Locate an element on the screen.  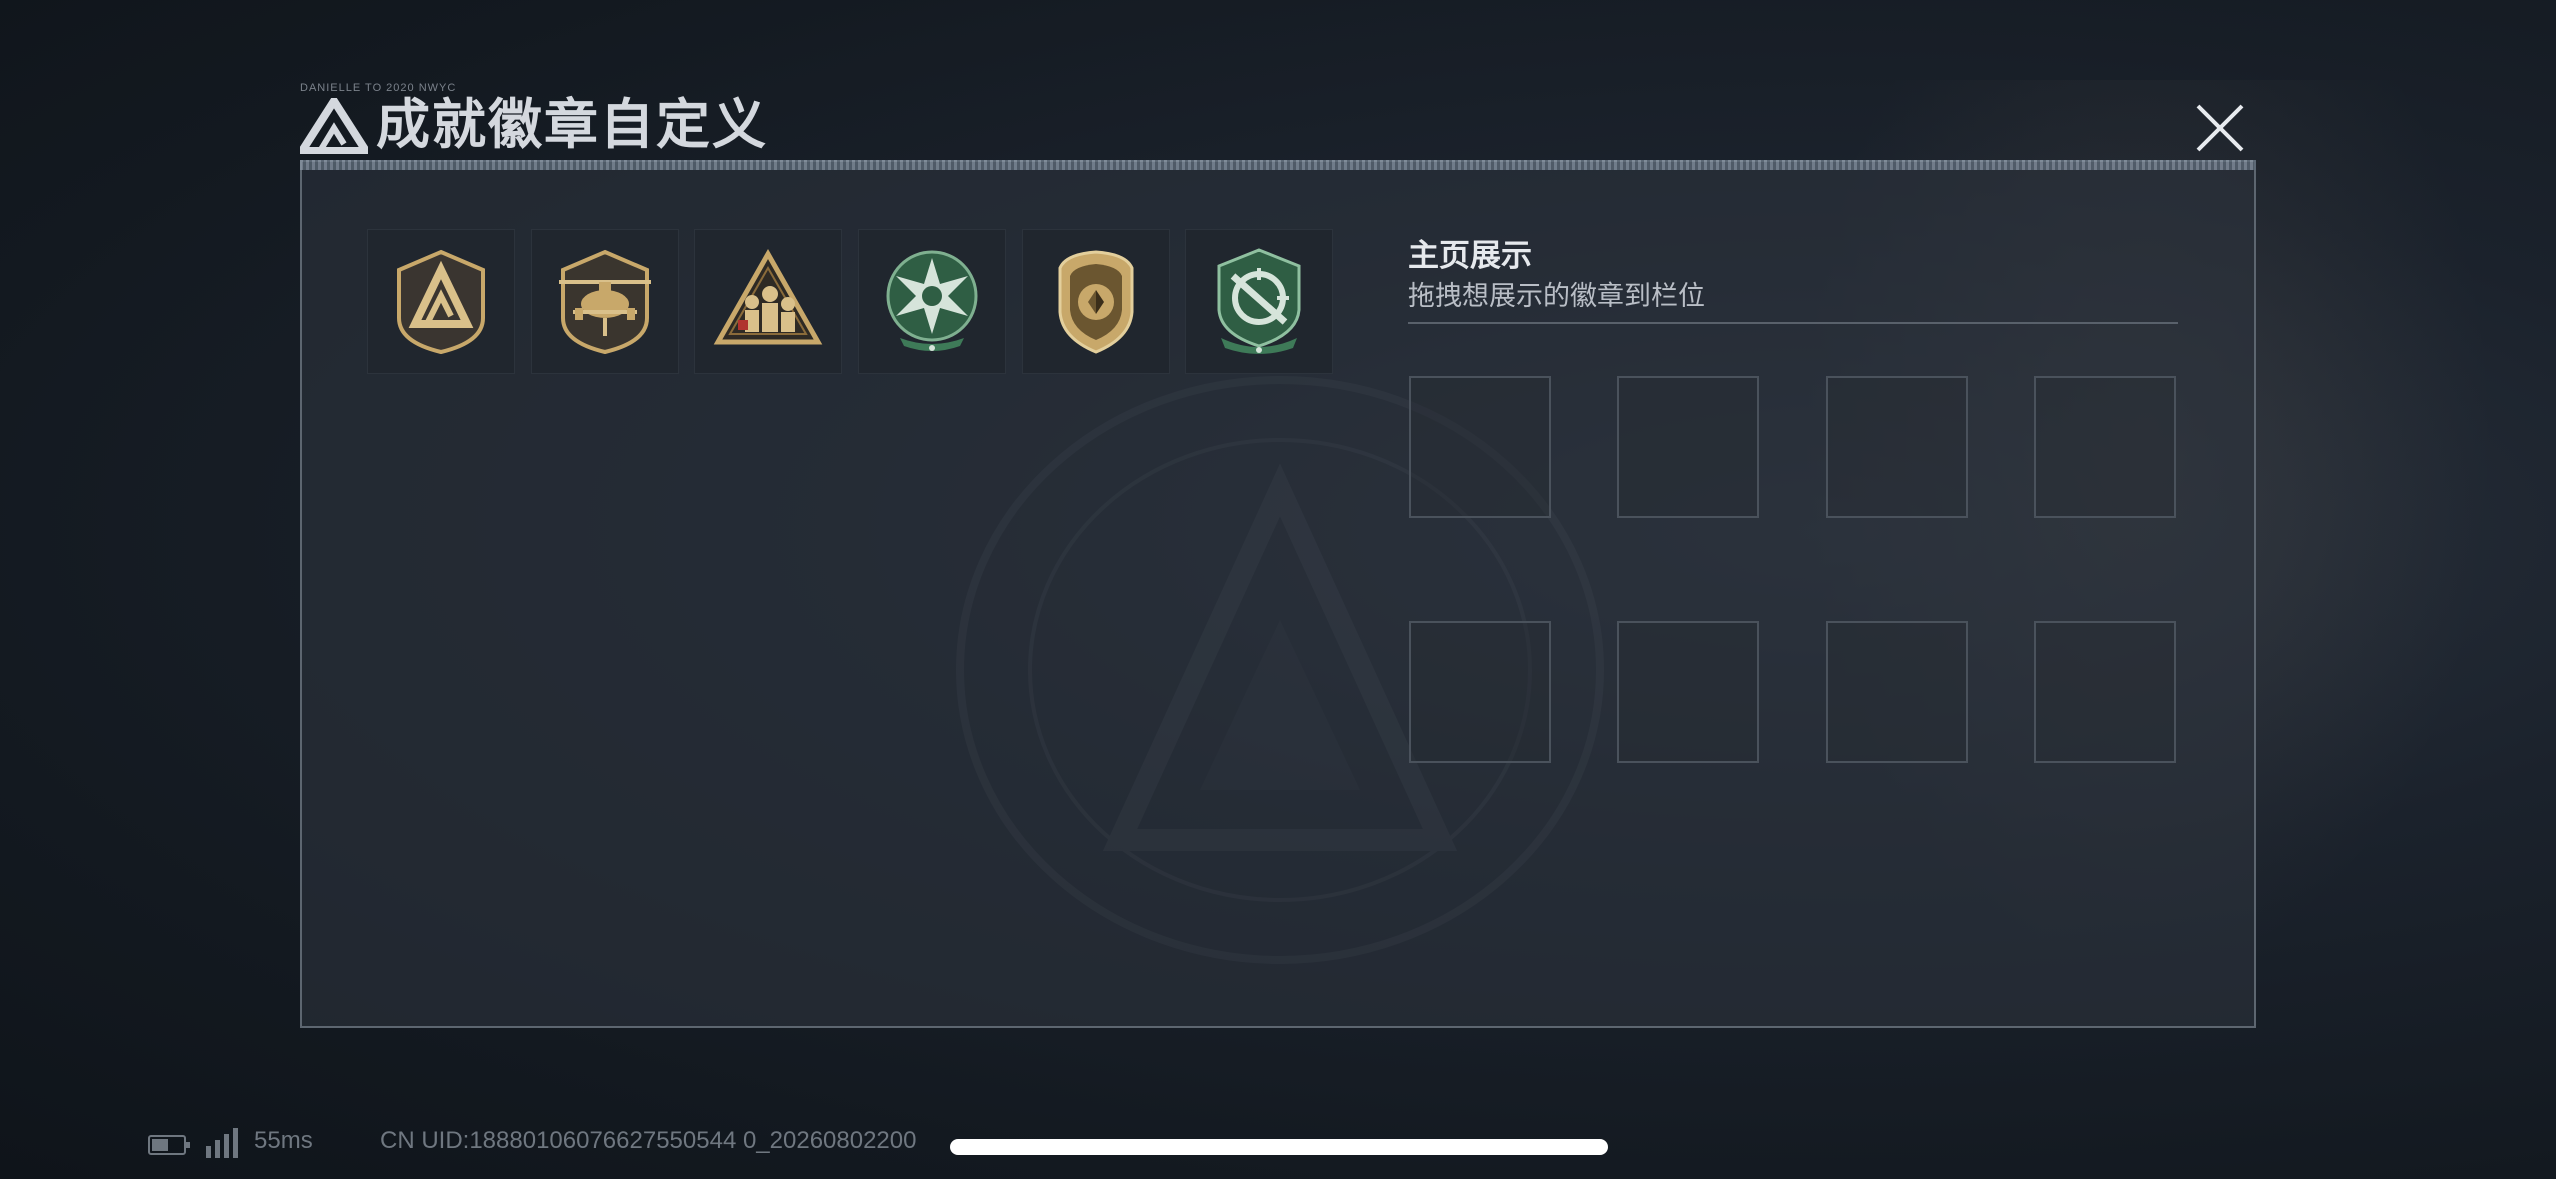
signal-icon is located at coordinates (222, 1143).